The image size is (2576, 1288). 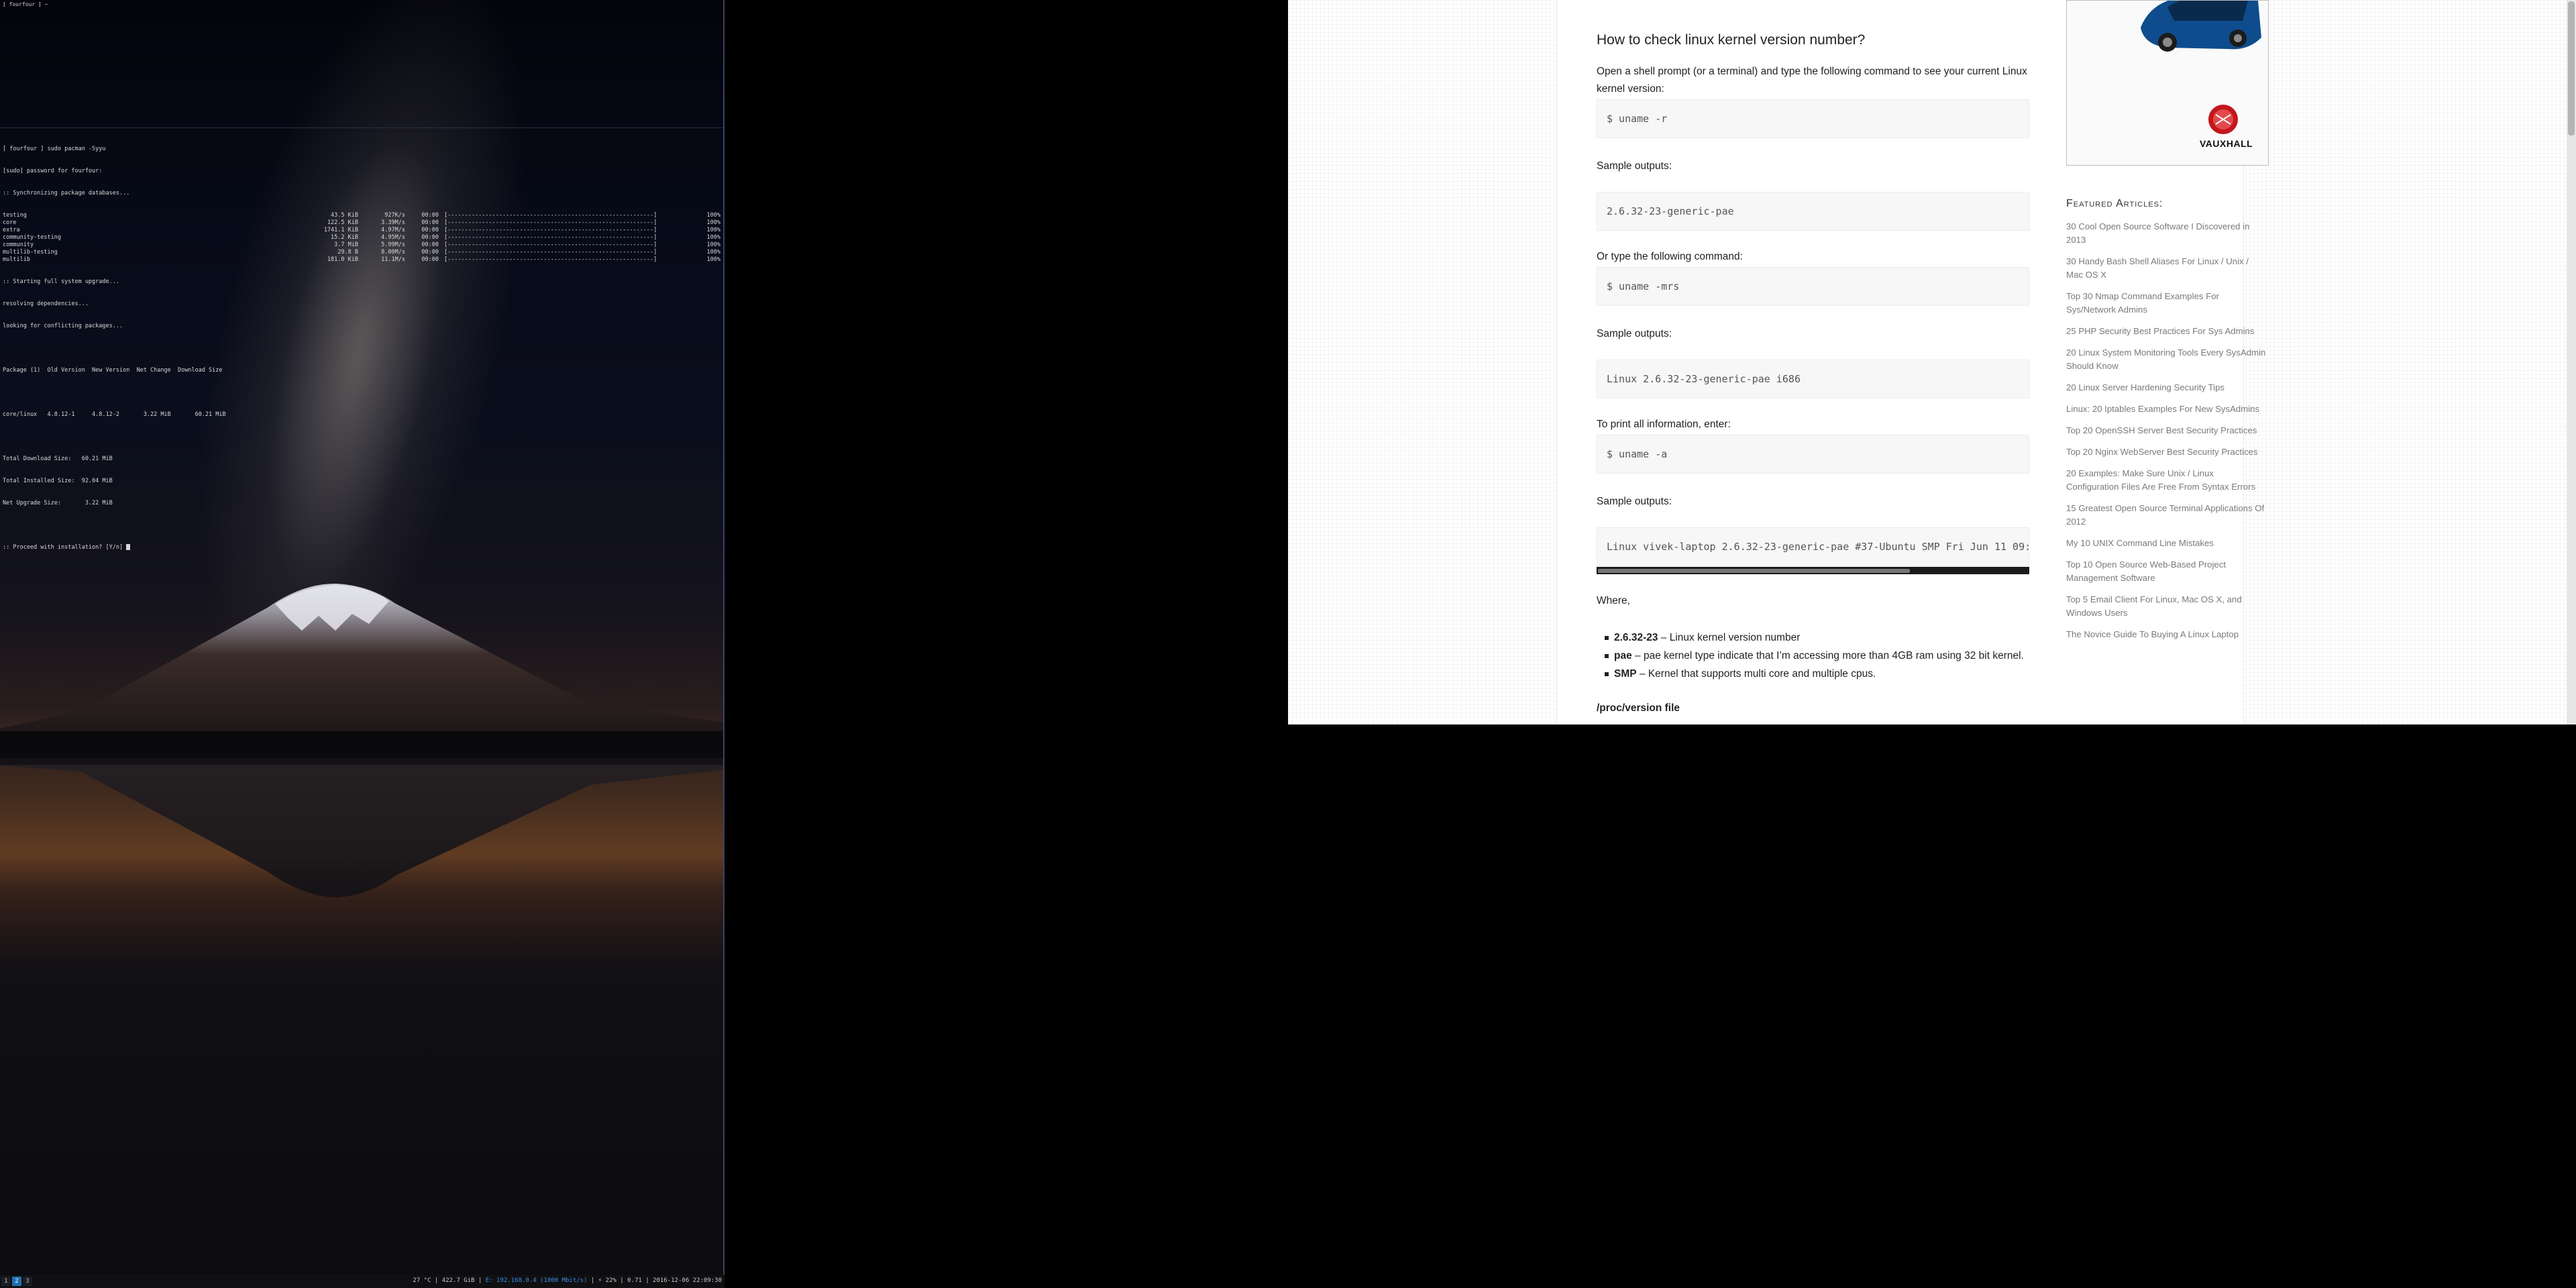 I want to click on ad-brand-label: VAUXHALL, so click(x=2226, y=143).